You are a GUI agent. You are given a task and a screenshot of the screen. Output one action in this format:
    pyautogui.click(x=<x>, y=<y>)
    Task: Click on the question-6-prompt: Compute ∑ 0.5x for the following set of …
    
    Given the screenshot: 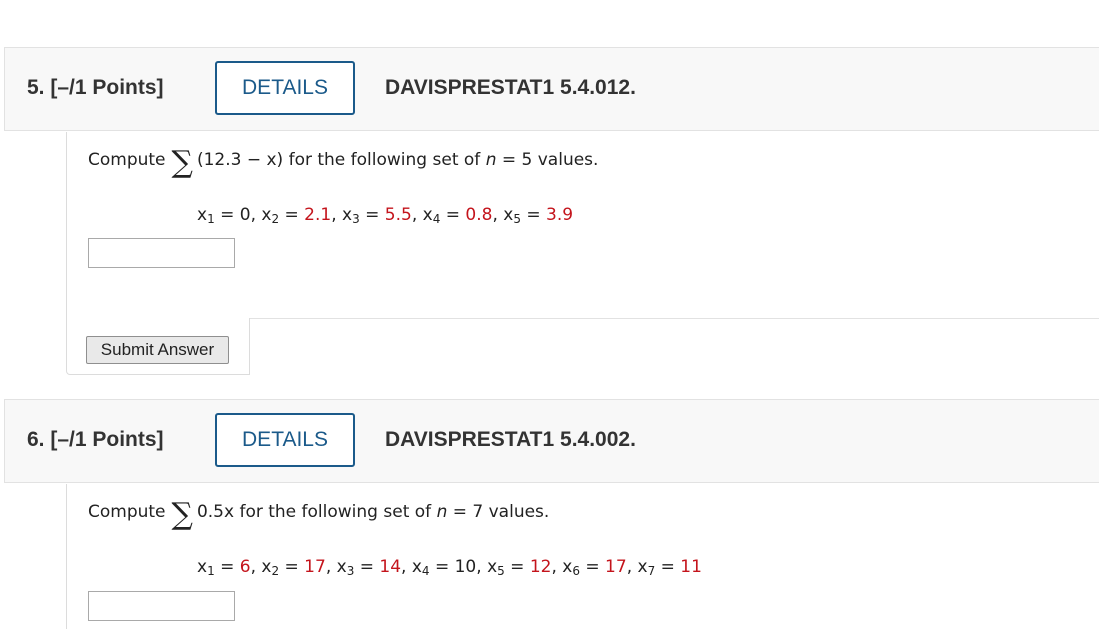 What is the action you would take?
    pyautogui.click(x=319, y=514)
    